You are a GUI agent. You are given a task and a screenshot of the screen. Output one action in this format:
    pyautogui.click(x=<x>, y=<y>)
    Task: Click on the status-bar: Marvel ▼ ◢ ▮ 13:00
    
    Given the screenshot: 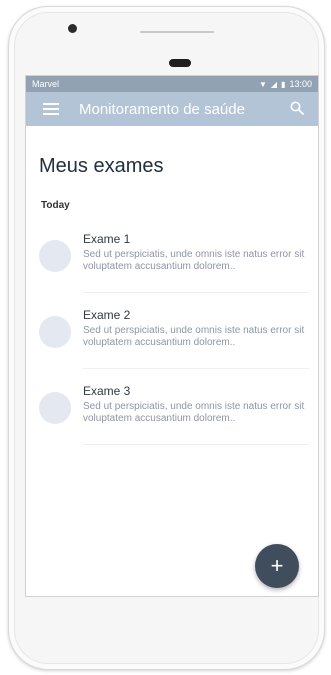 What is the action you would take?
    pyautogui.click(x=172, y=84)
    